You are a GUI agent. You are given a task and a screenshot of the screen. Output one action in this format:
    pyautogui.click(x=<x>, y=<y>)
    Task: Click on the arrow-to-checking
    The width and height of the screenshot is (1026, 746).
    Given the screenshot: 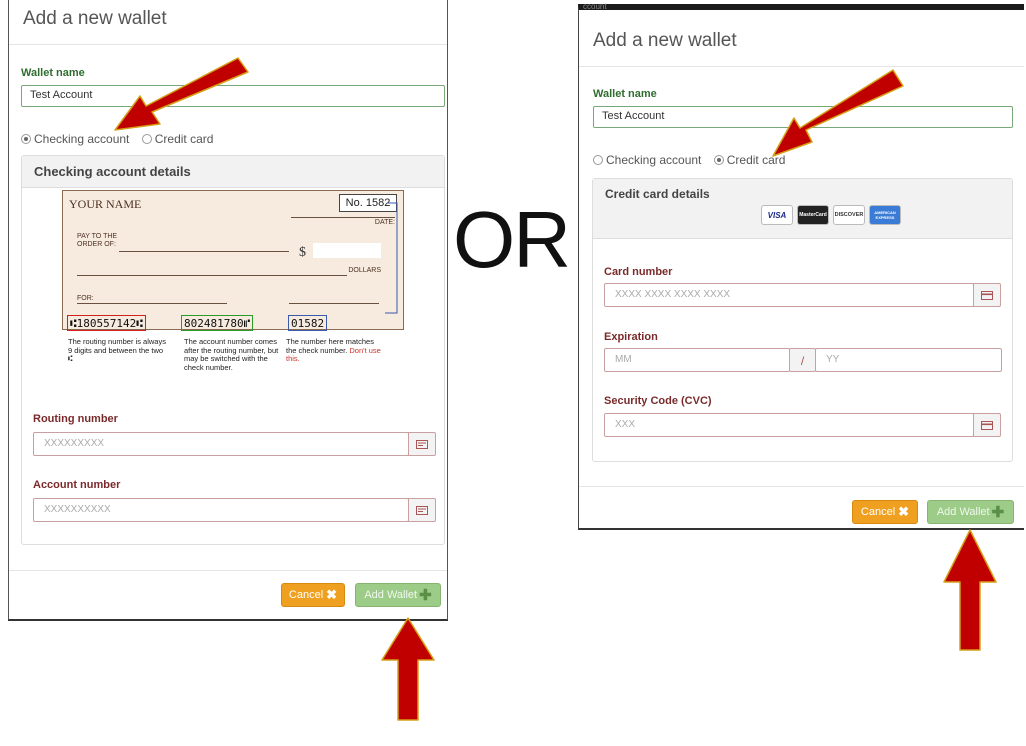 What is the action you would take?
    pyautogui.click(x=181, y=94)
    